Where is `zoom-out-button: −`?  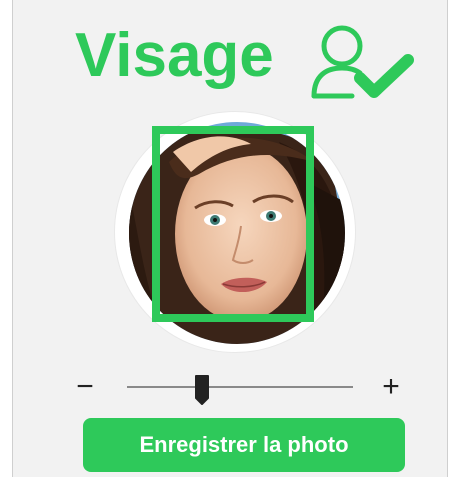 zoom-out-button: − is located at coordinates (85, 387).